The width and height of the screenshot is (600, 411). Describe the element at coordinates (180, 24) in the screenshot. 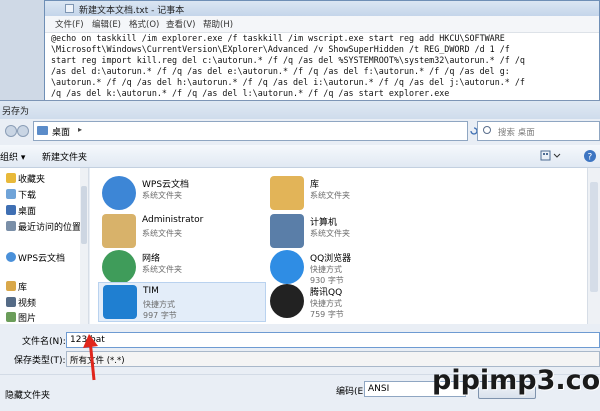

I see `menu-view: 查看(V)` at that location.